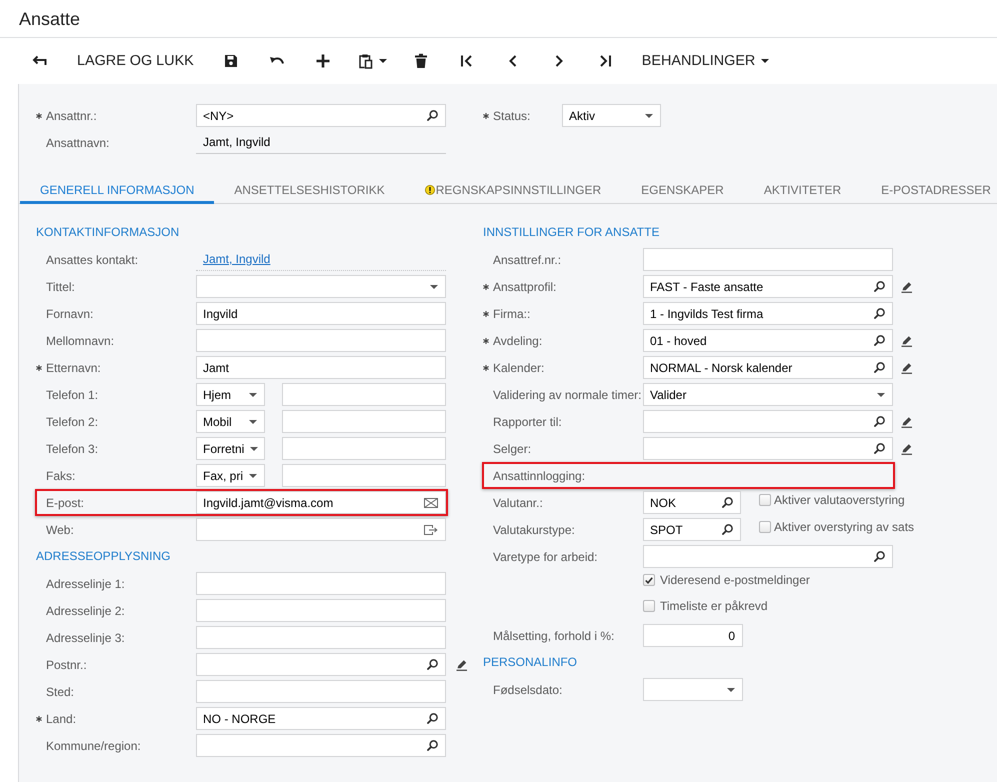 The width and height of the screenshot is (997, 782). What do you see at coordinates (512, 314) in the screenshot?
I see `field-label: Firma::` at bounding box center [512, 314].